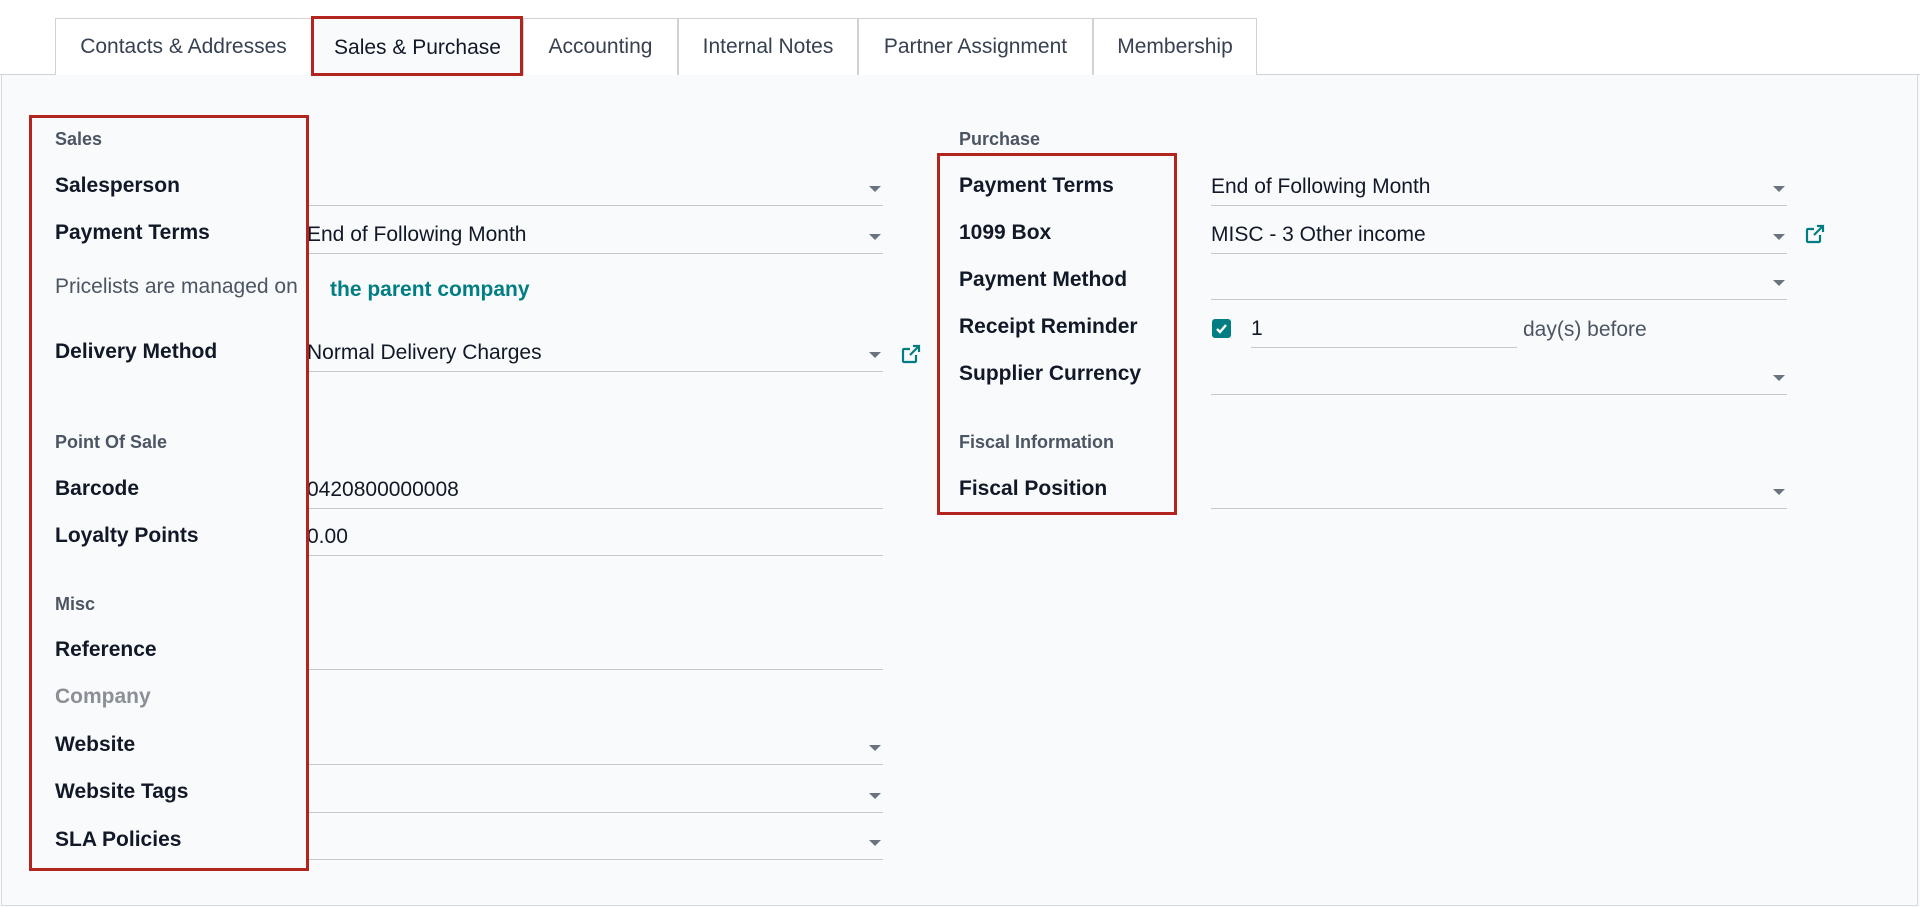 This screenshot has width=1920, height=907. Describe the element at coordinates (97, 488) in the screenshot. I see `barcode-label: Barcode` at that location.